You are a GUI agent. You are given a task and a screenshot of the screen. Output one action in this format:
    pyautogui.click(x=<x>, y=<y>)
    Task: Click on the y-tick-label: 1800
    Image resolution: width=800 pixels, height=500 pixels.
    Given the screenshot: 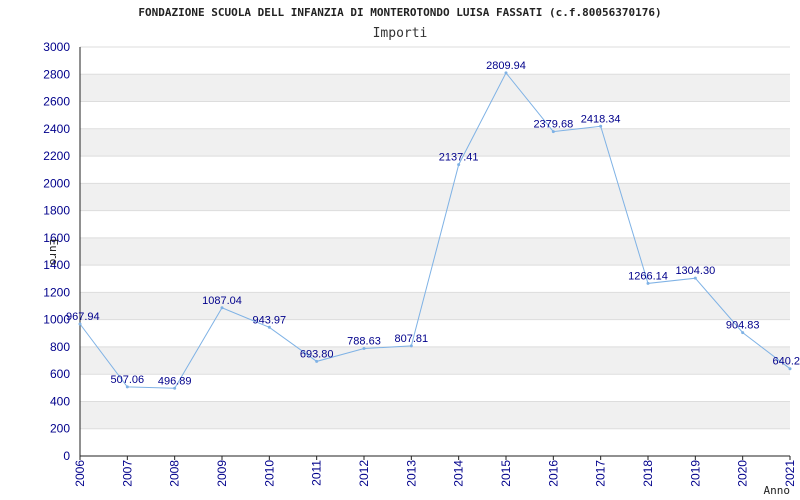 What is the action you would take?
    pyautogui.click(x=56, y=211)
    